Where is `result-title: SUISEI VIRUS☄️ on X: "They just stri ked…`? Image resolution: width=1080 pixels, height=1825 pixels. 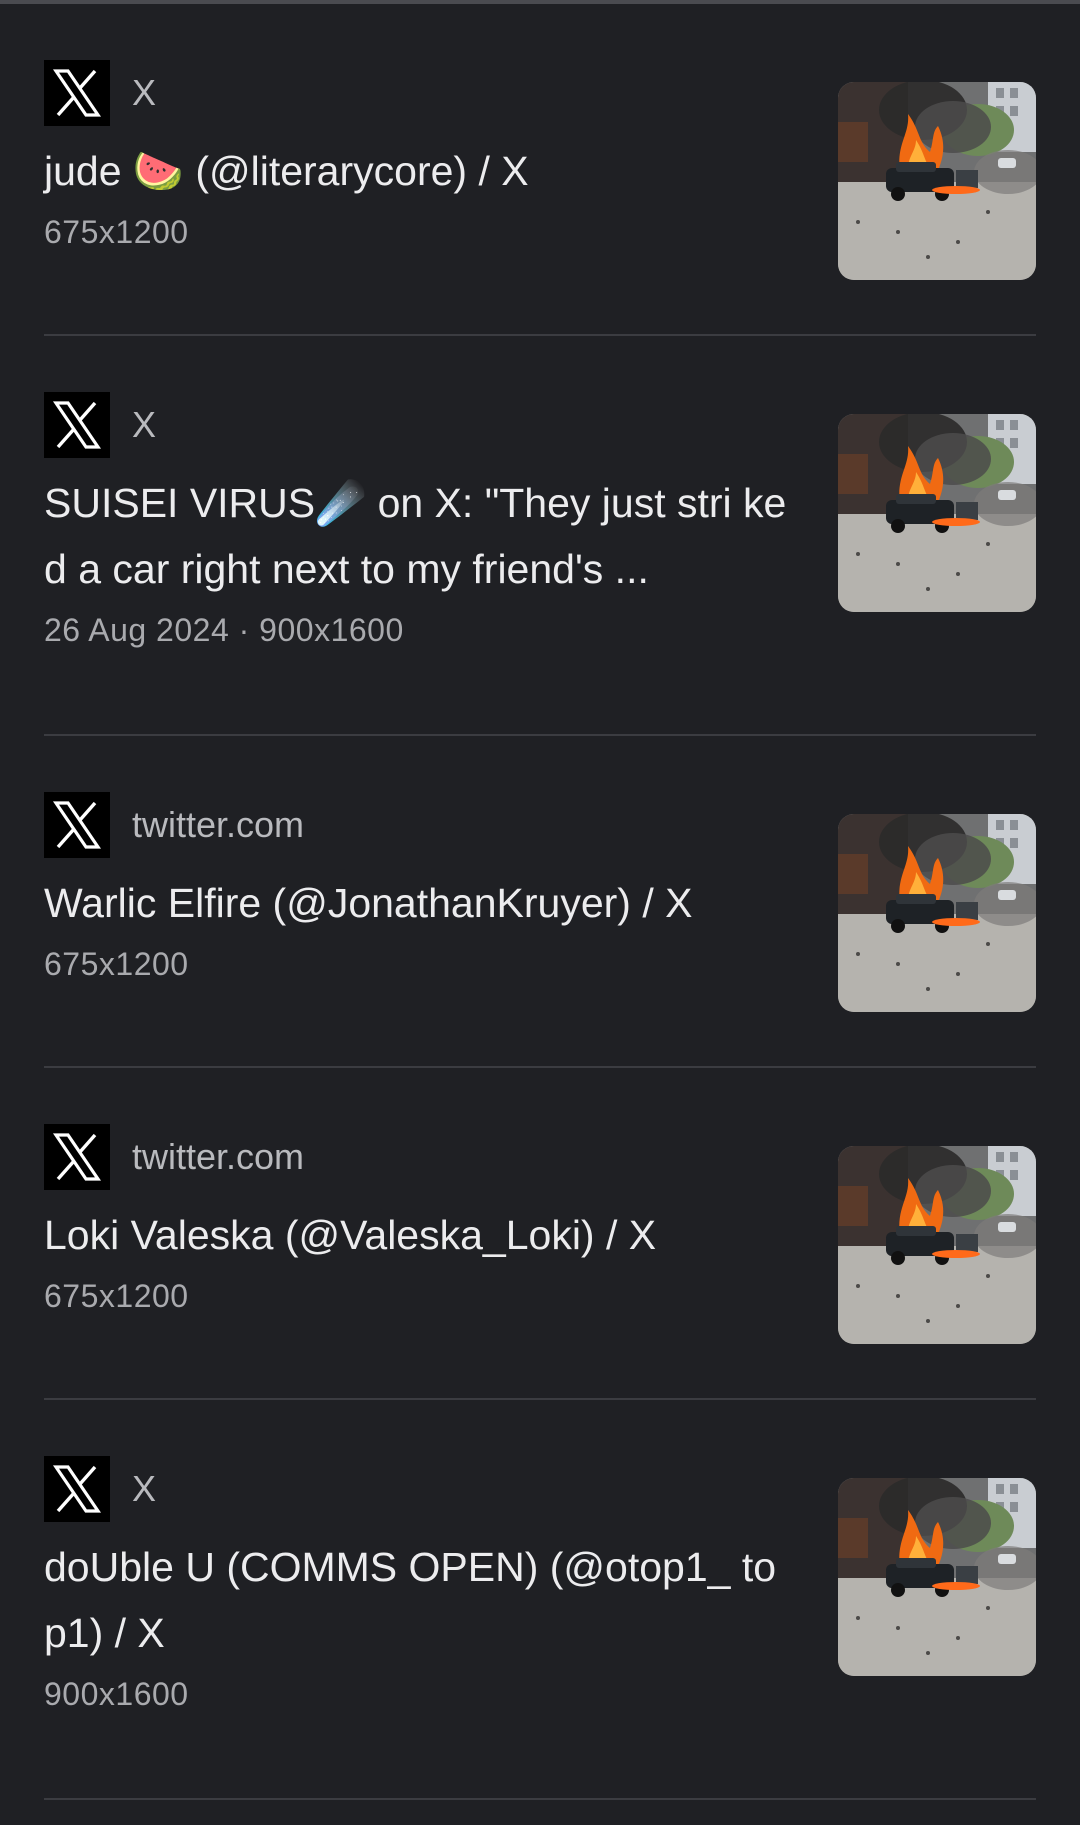 result-title: SUISEI VIRUS☄️ on X: "They just stri ked… is located at coordinates (419, 536).